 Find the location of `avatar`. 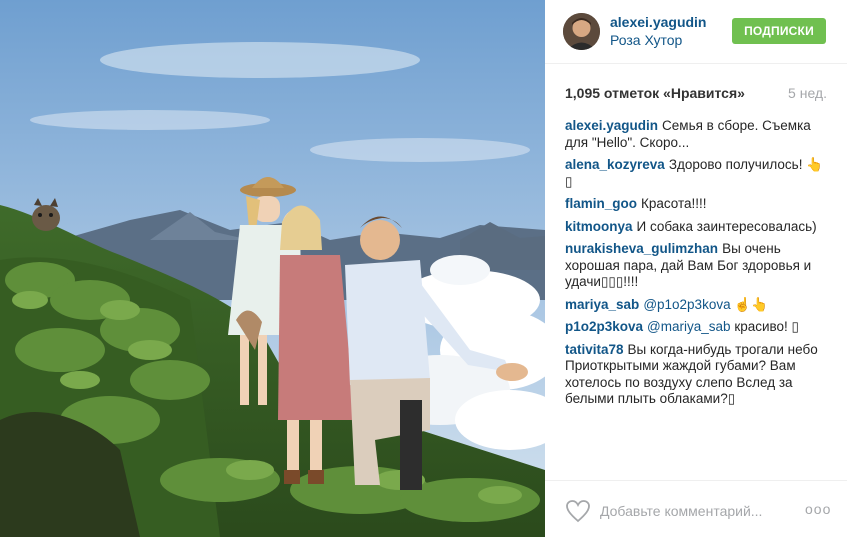

avatar is located at coordinates (581, 31).